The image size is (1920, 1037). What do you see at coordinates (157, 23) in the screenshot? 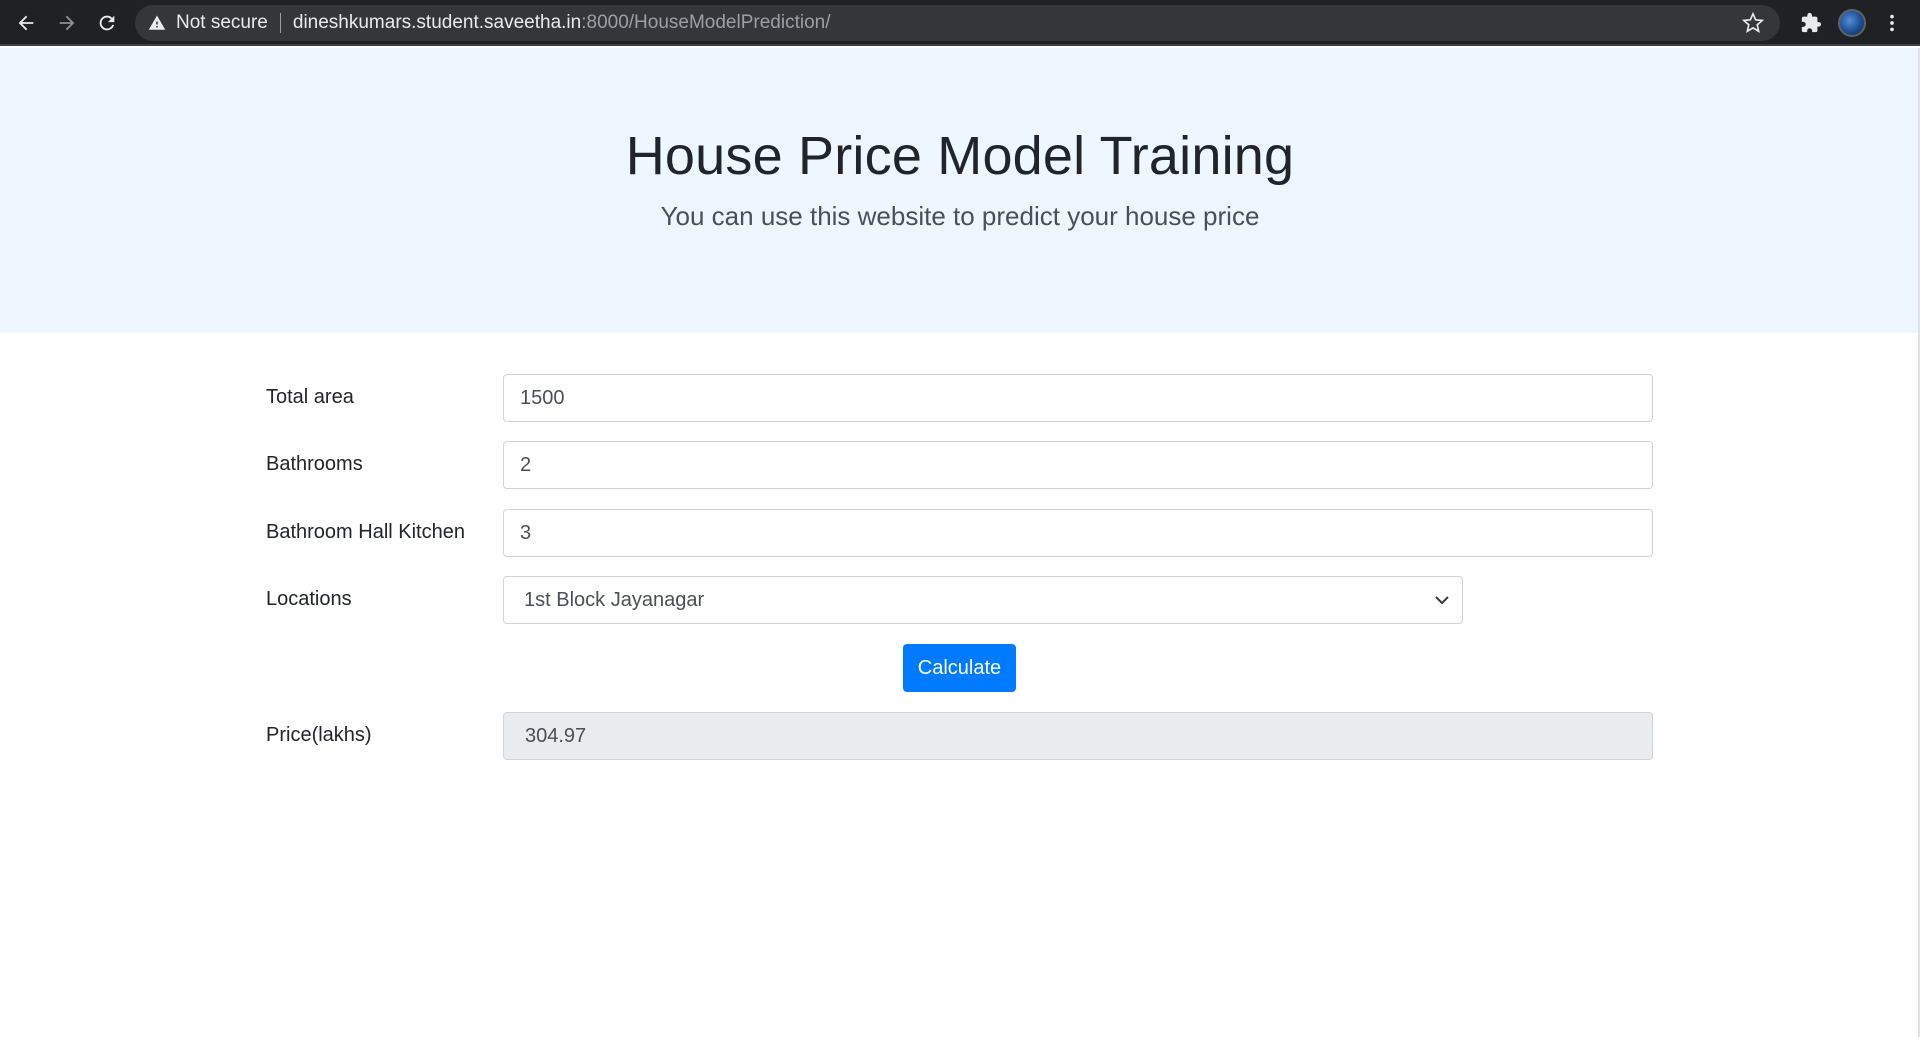
I see `warning-icon` at bounding box center [157, 23].